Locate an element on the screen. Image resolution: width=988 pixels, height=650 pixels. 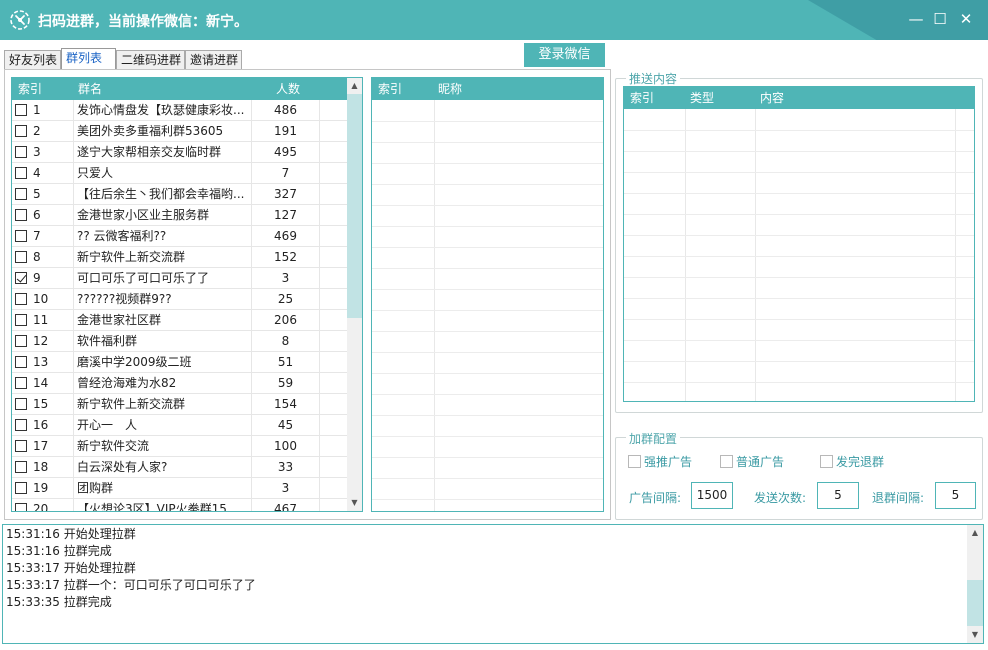
group-name-cell: 软件福利群 is located at coordinates (163, 341).